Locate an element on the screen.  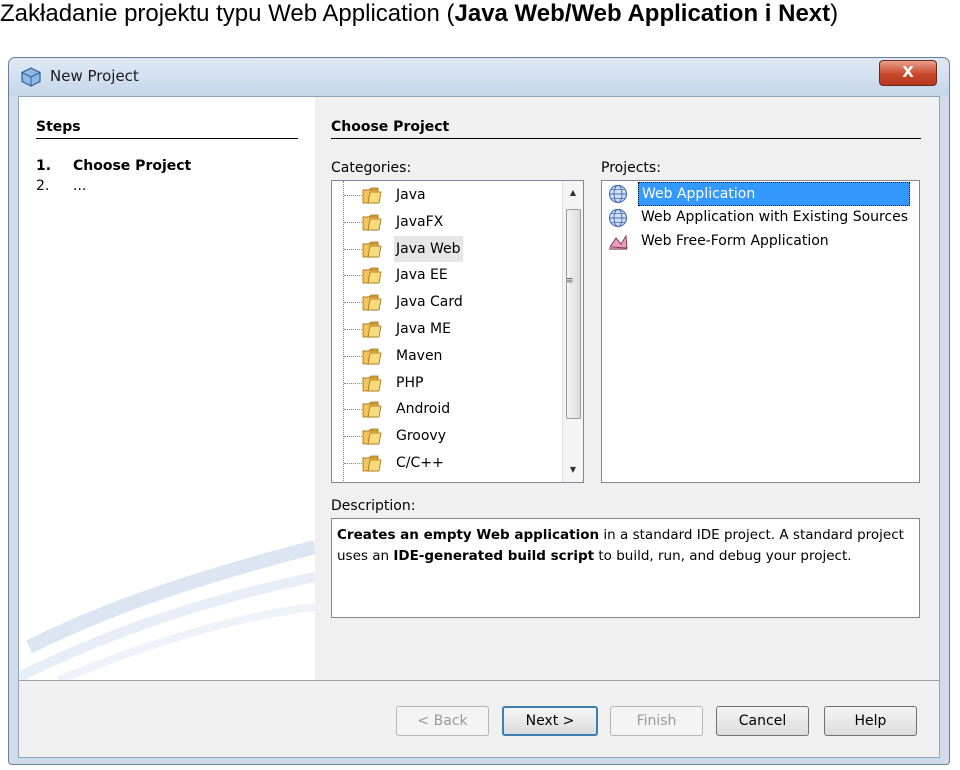
project-item: Web Application with Existing Sources is located at coordinates (760, 218).